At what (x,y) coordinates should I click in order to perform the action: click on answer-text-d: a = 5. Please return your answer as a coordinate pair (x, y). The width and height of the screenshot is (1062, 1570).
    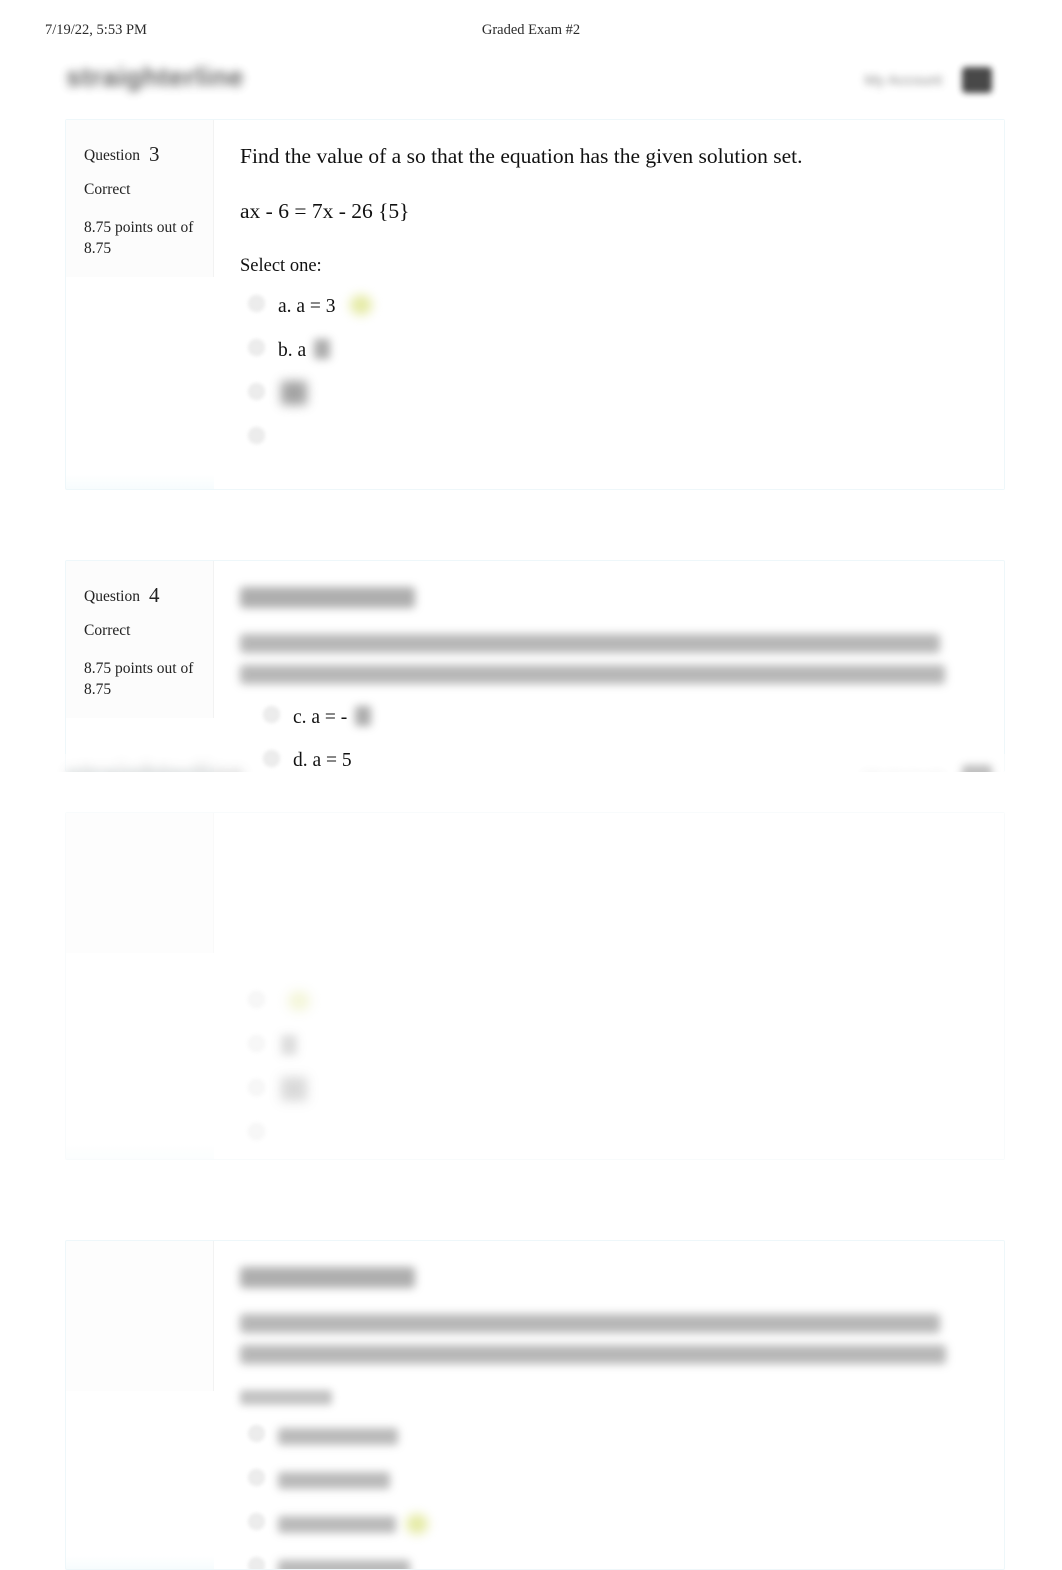
    Looking at the image, I should click on (332, 760).